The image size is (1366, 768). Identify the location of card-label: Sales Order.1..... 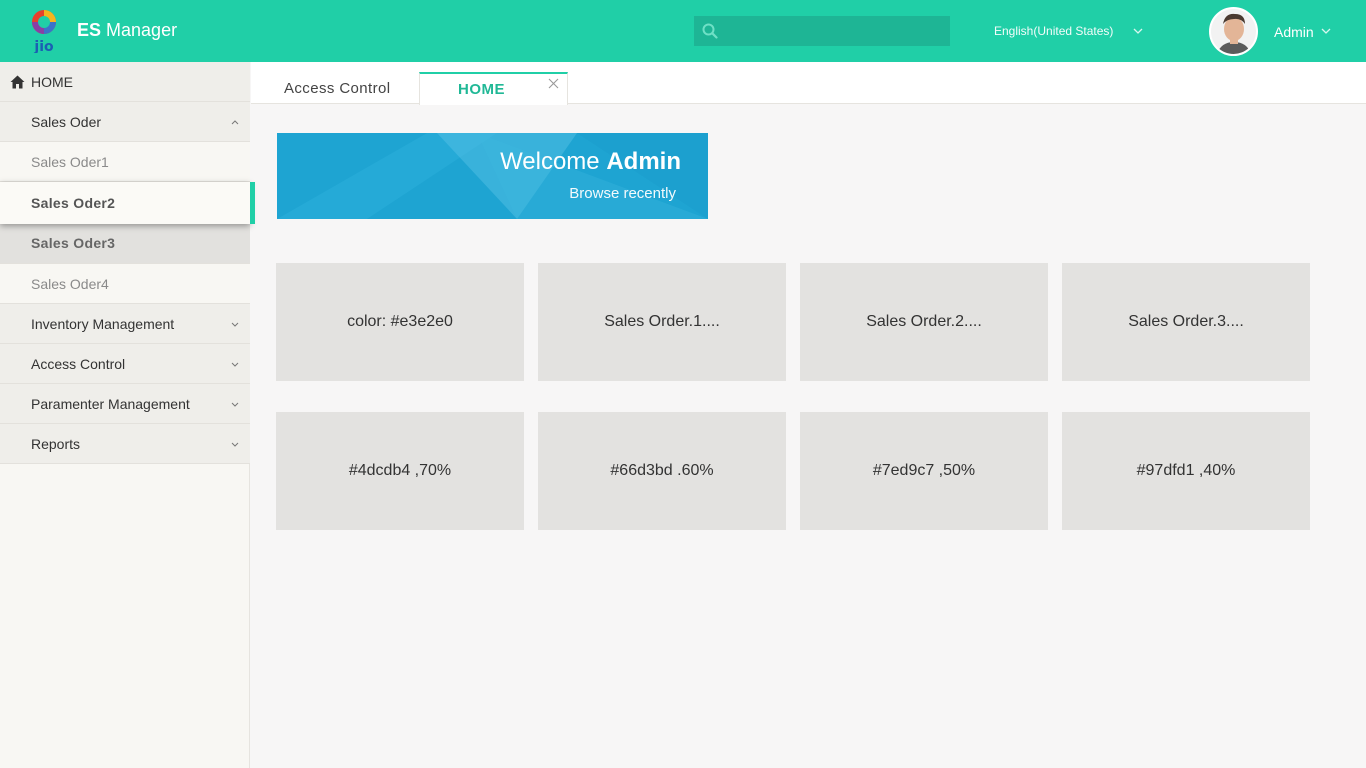
(662, 321).